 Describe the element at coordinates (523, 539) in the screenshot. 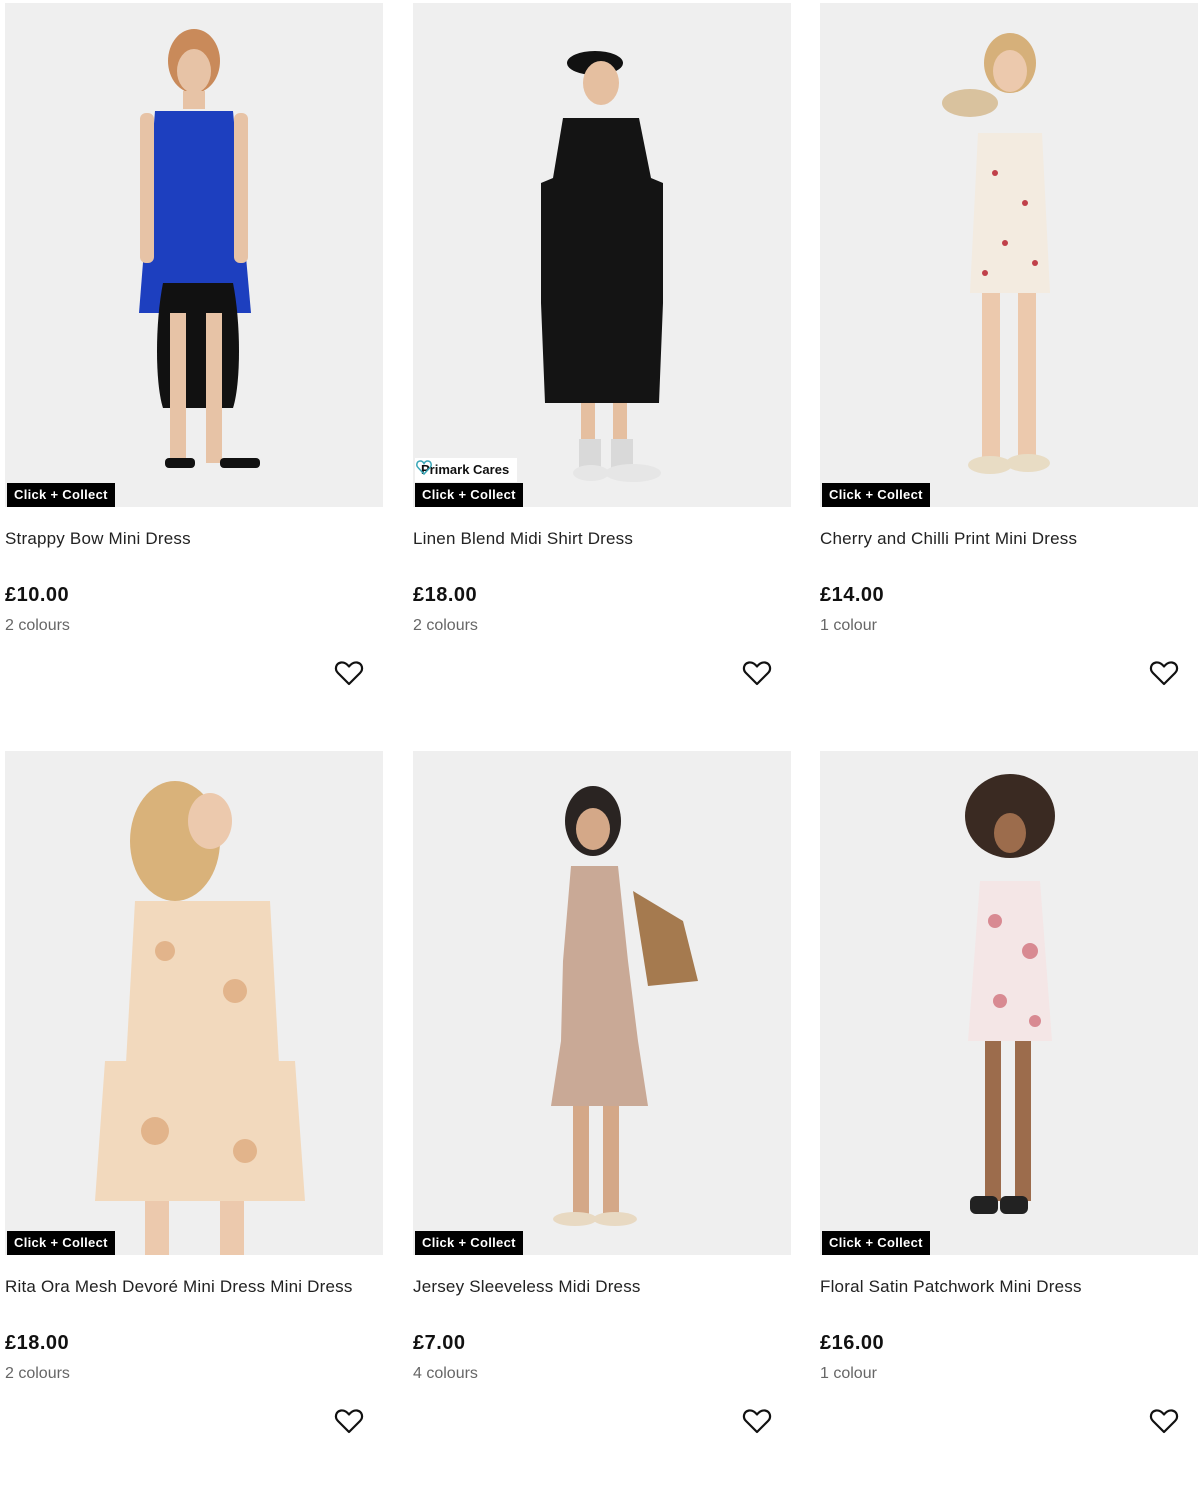

I see `product-title: Linen Blend Midi Shirt Dress` at that location.